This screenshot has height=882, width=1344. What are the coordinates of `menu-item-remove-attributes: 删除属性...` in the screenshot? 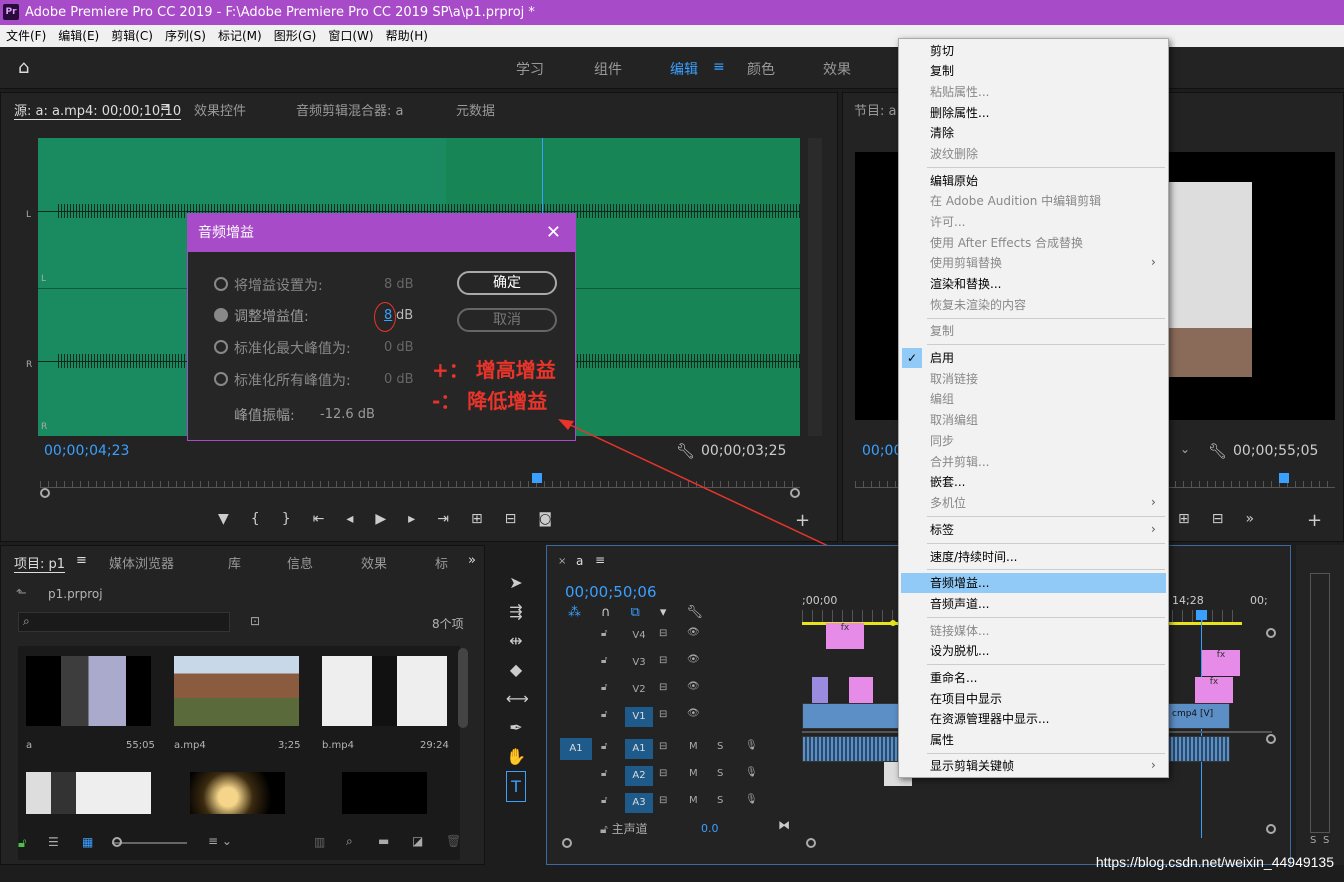 It's located at (959, 113).